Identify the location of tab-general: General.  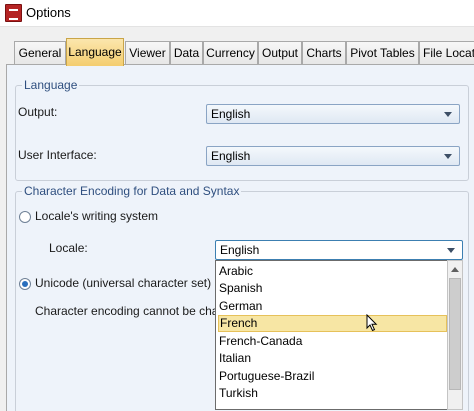
(40, 53).